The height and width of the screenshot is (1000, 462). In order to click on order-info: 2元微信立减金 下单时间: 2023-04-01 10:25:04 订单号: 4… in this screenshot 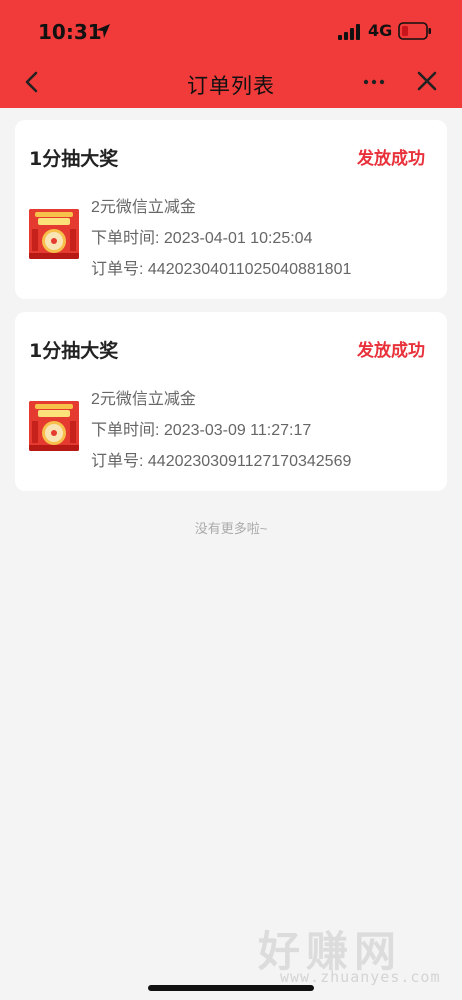, I will do `click(221, 238)`.